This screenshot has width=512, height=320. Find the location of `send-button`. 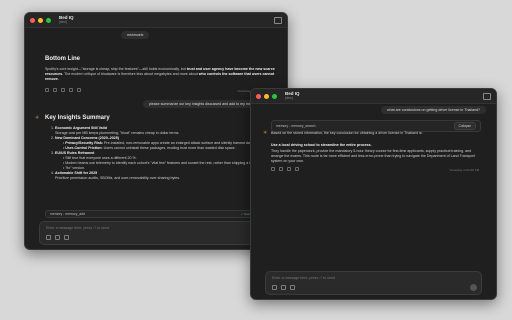

send-button is located at coordinates (473, 287).